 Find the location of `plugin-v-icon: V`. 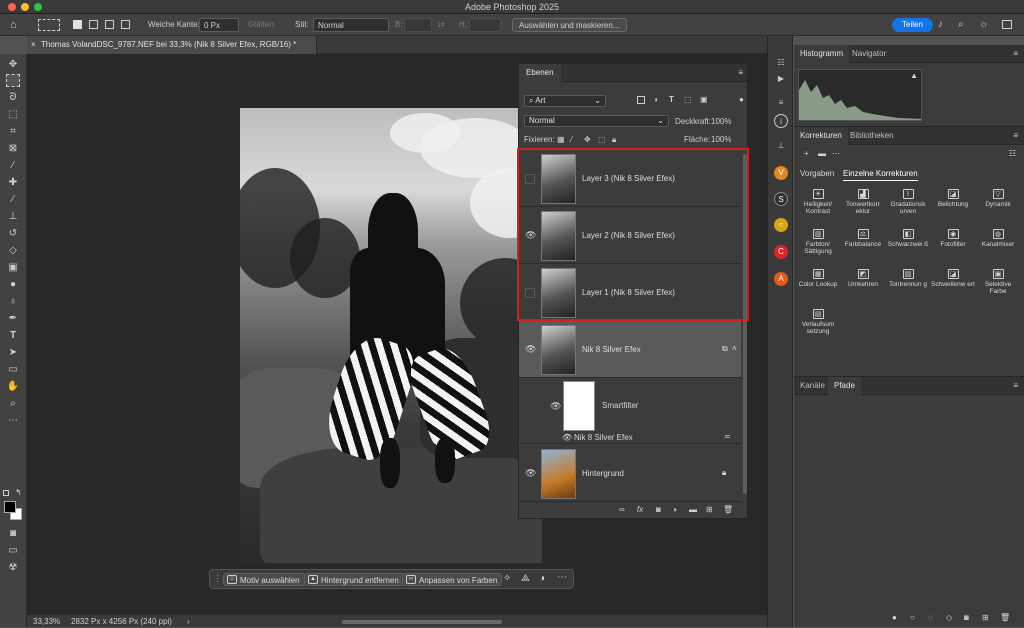

plugin-v-icon: V is located at coordinates (781, 173).